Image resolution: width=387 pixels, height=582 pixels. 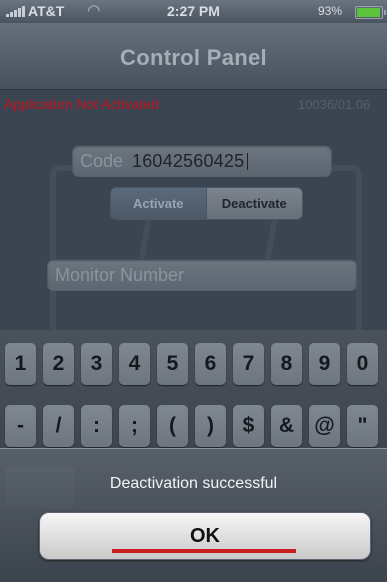 I want to click on key-semicolon: ;, so click(x=134, y=426).